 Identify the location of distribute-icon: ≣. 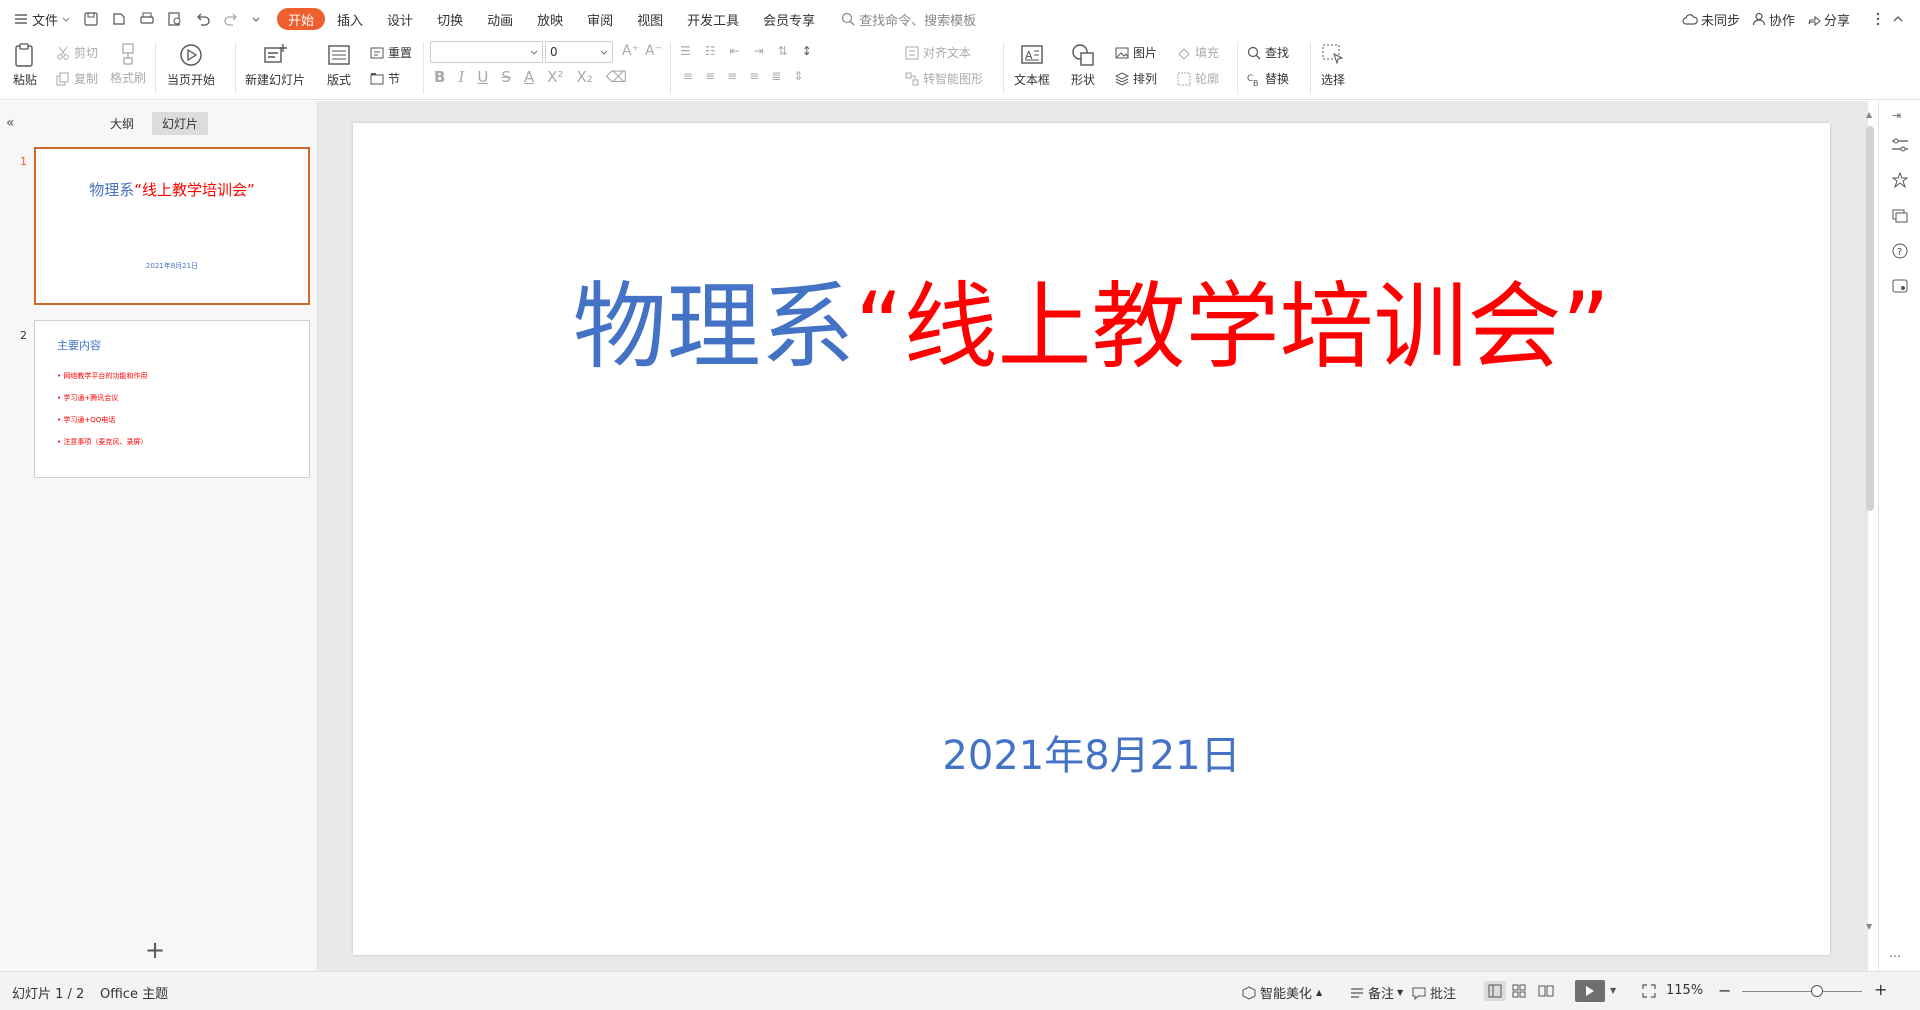
(776, 76).